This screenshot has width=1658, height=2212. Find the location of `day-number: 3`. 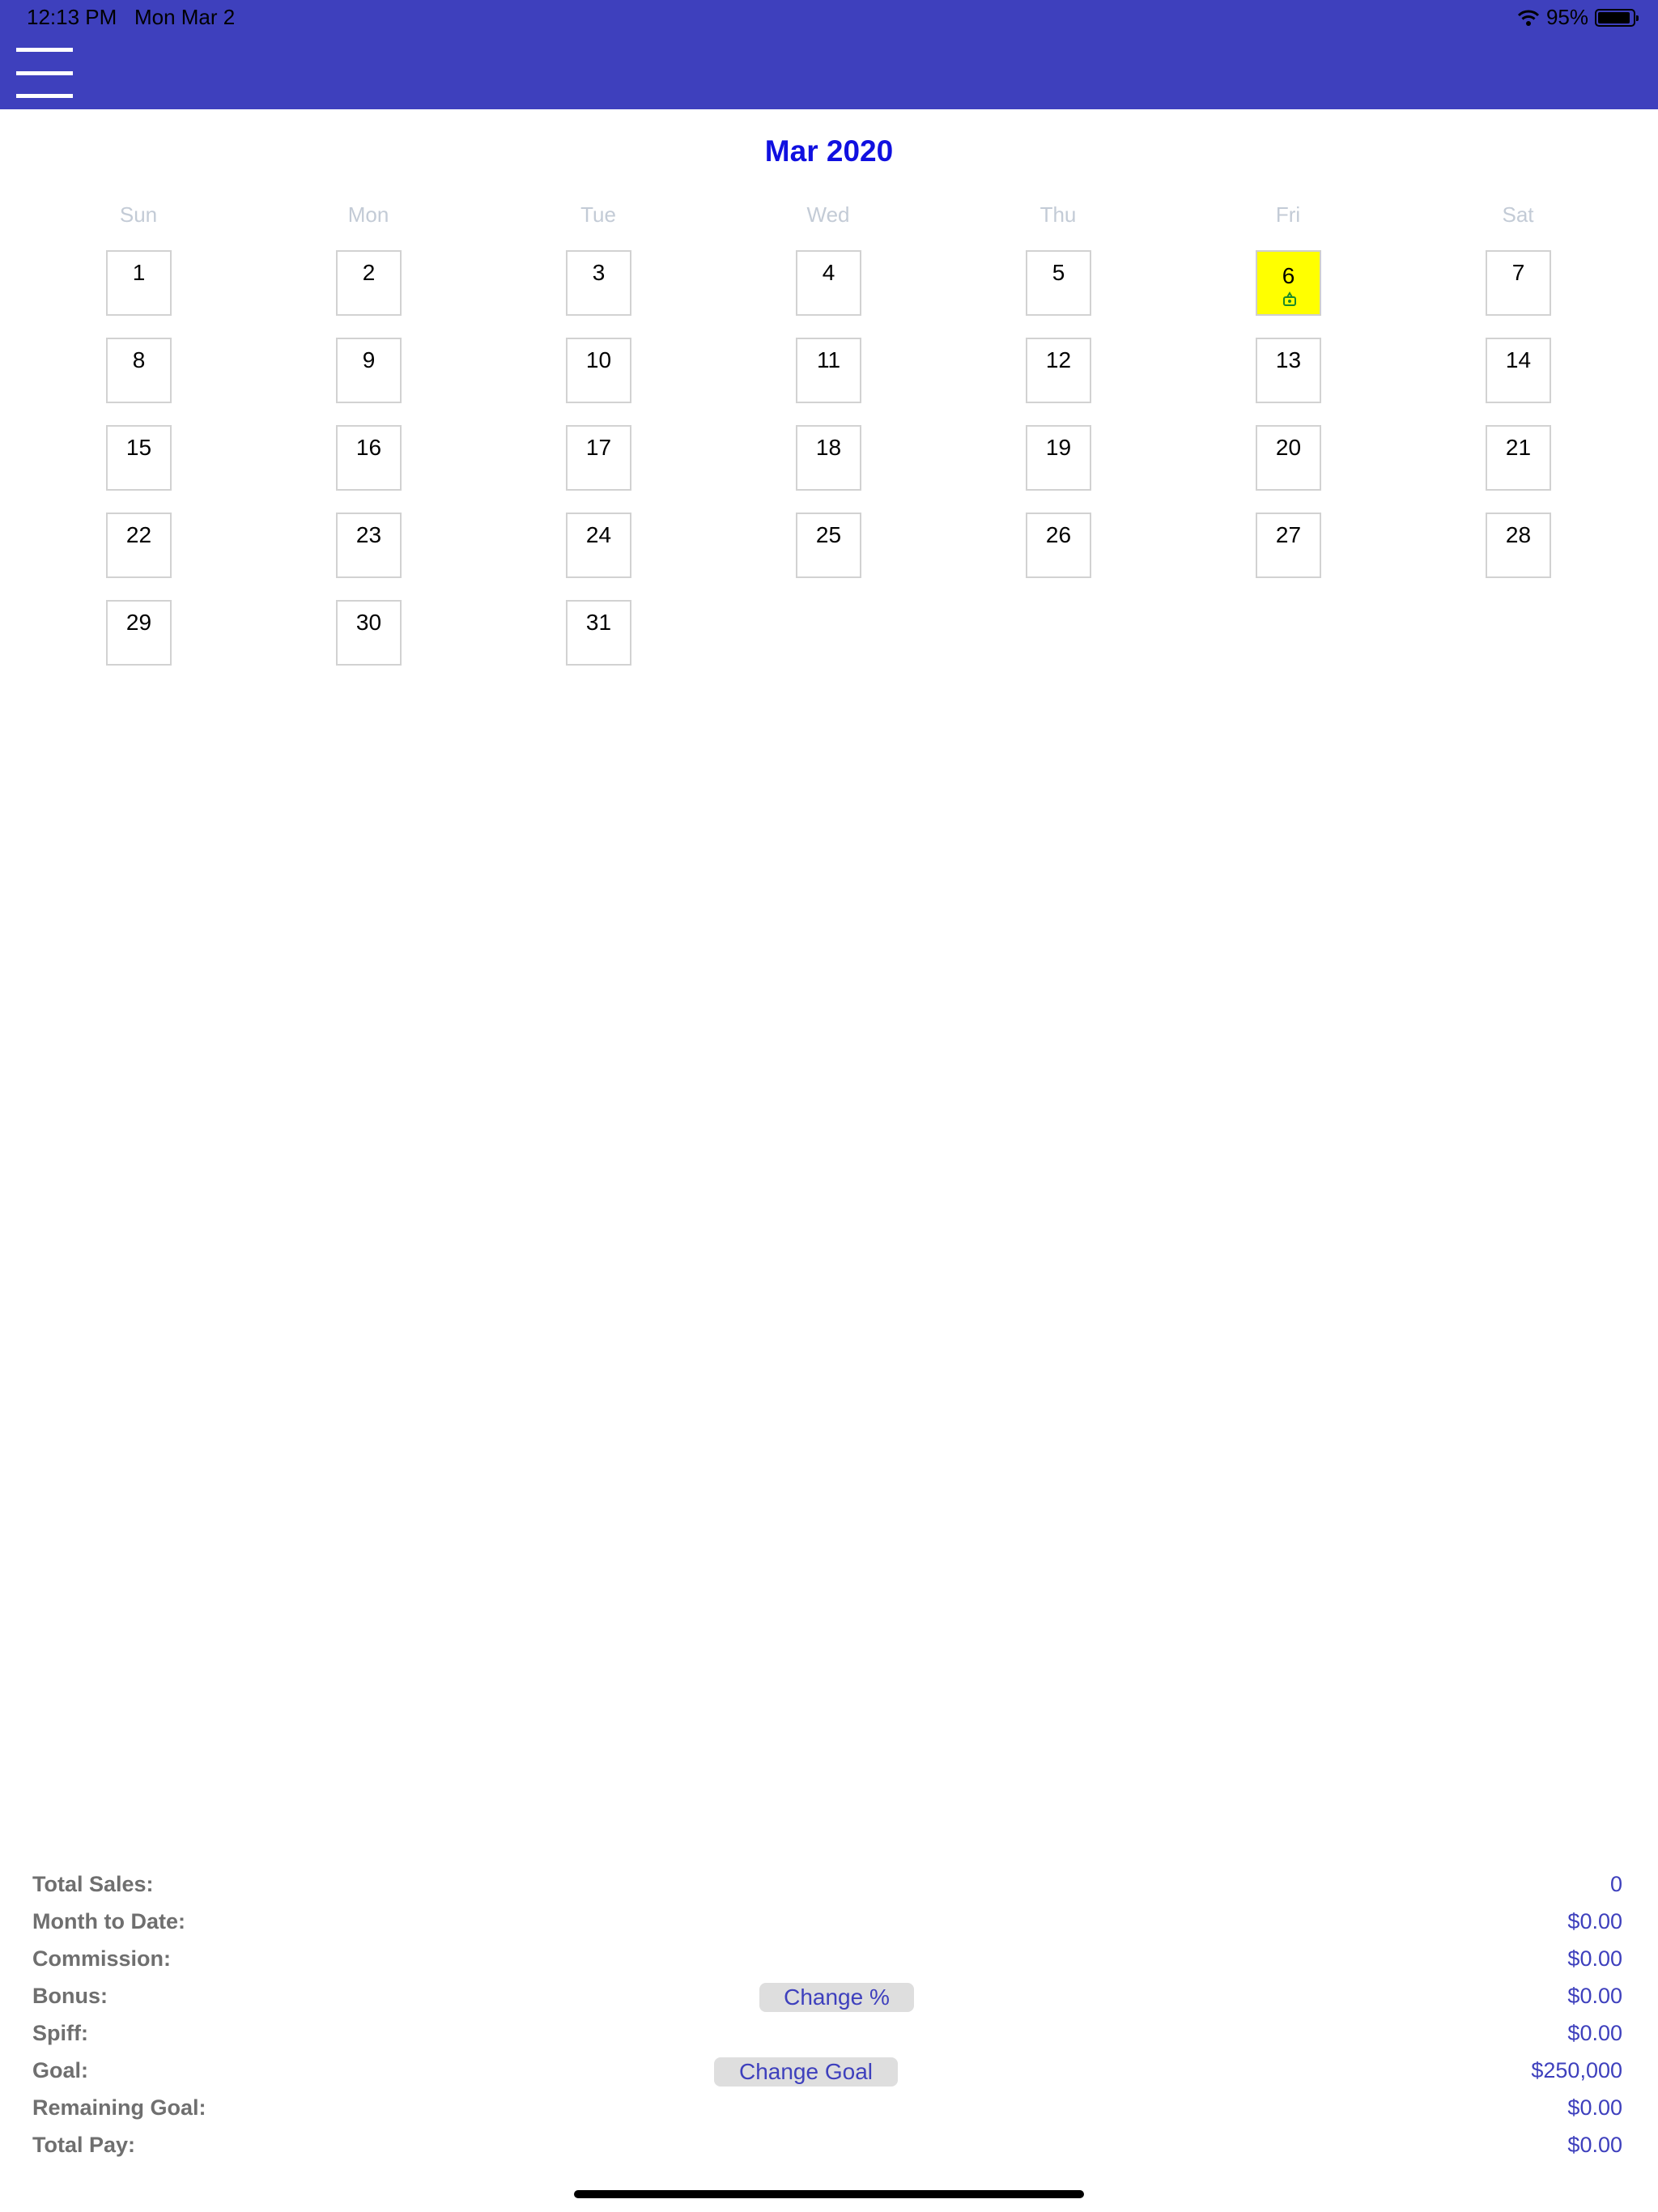

day-number: 3 is located at coordinates (599, 272).